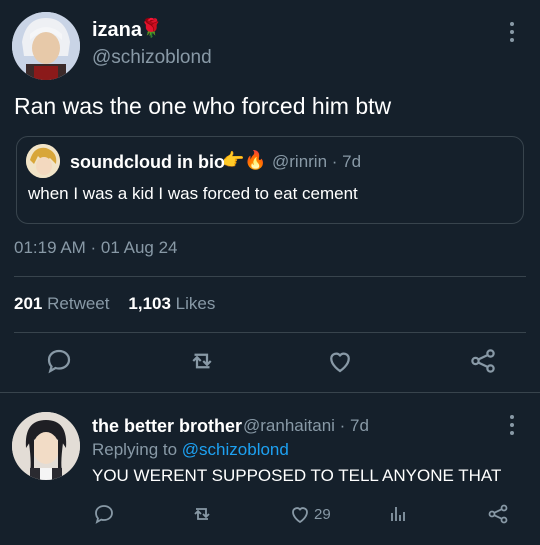 The image size is (540, 545). Describe the element at coordinates (317, 161) in the screenshot. I see `quoted-author-handle-time: @rinrin · 7d` at that location.